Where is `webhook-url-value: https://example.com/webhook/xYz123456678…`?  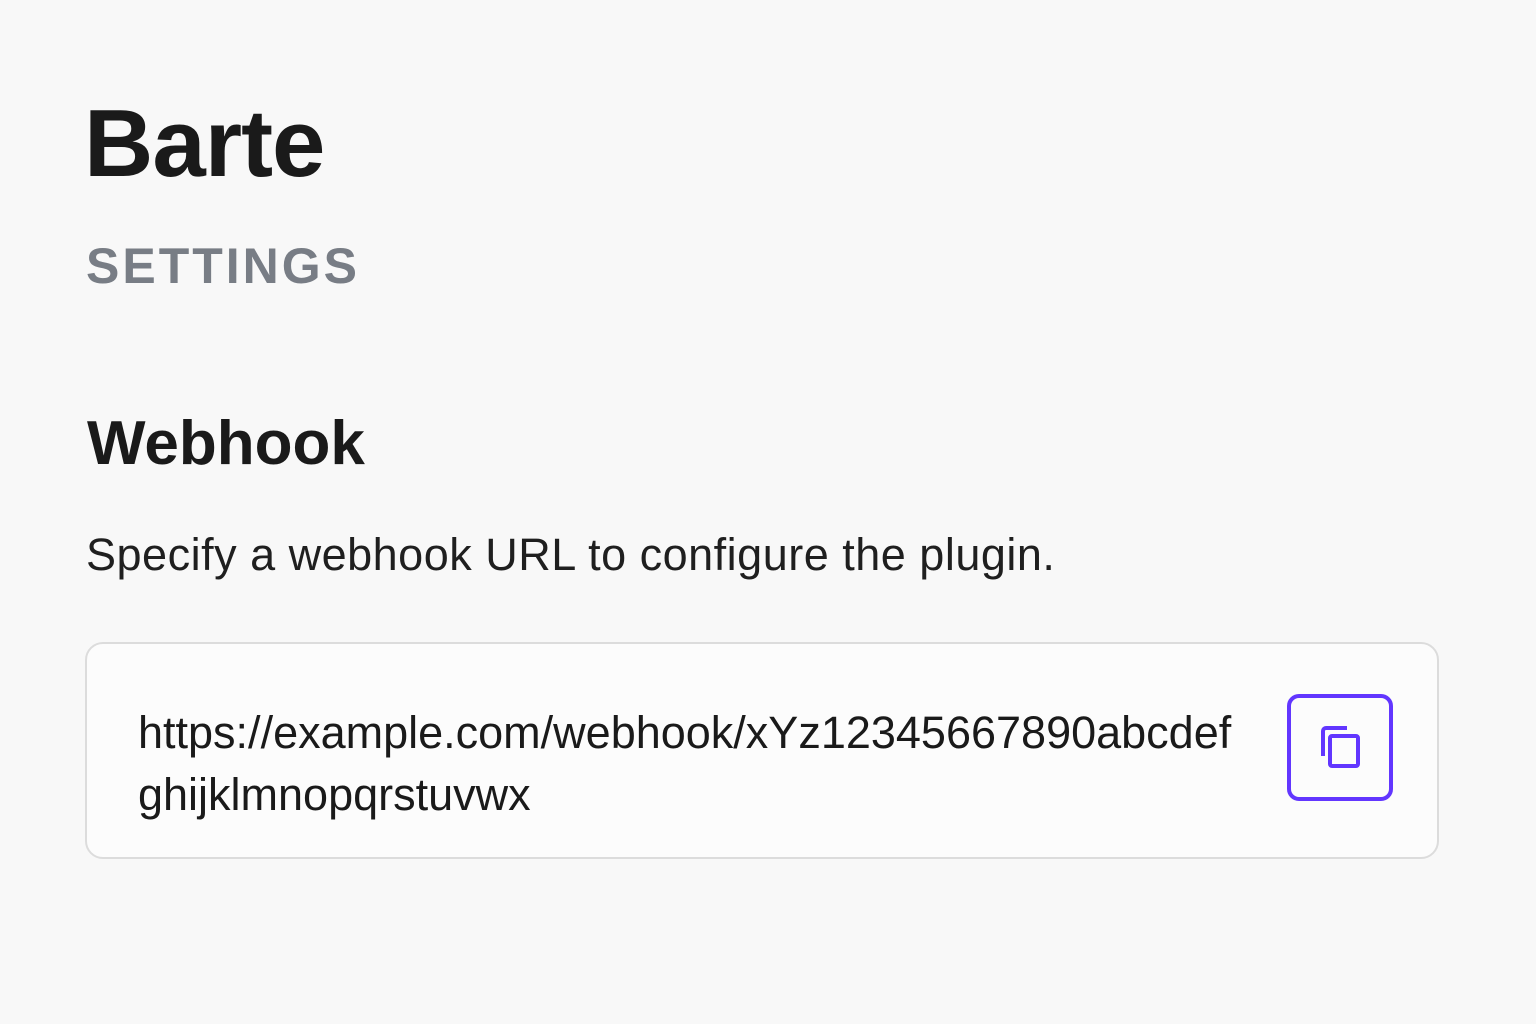 webhook-url-value: https://example.com/webhook/xYz123456678… is located at coordinates (693, 764).